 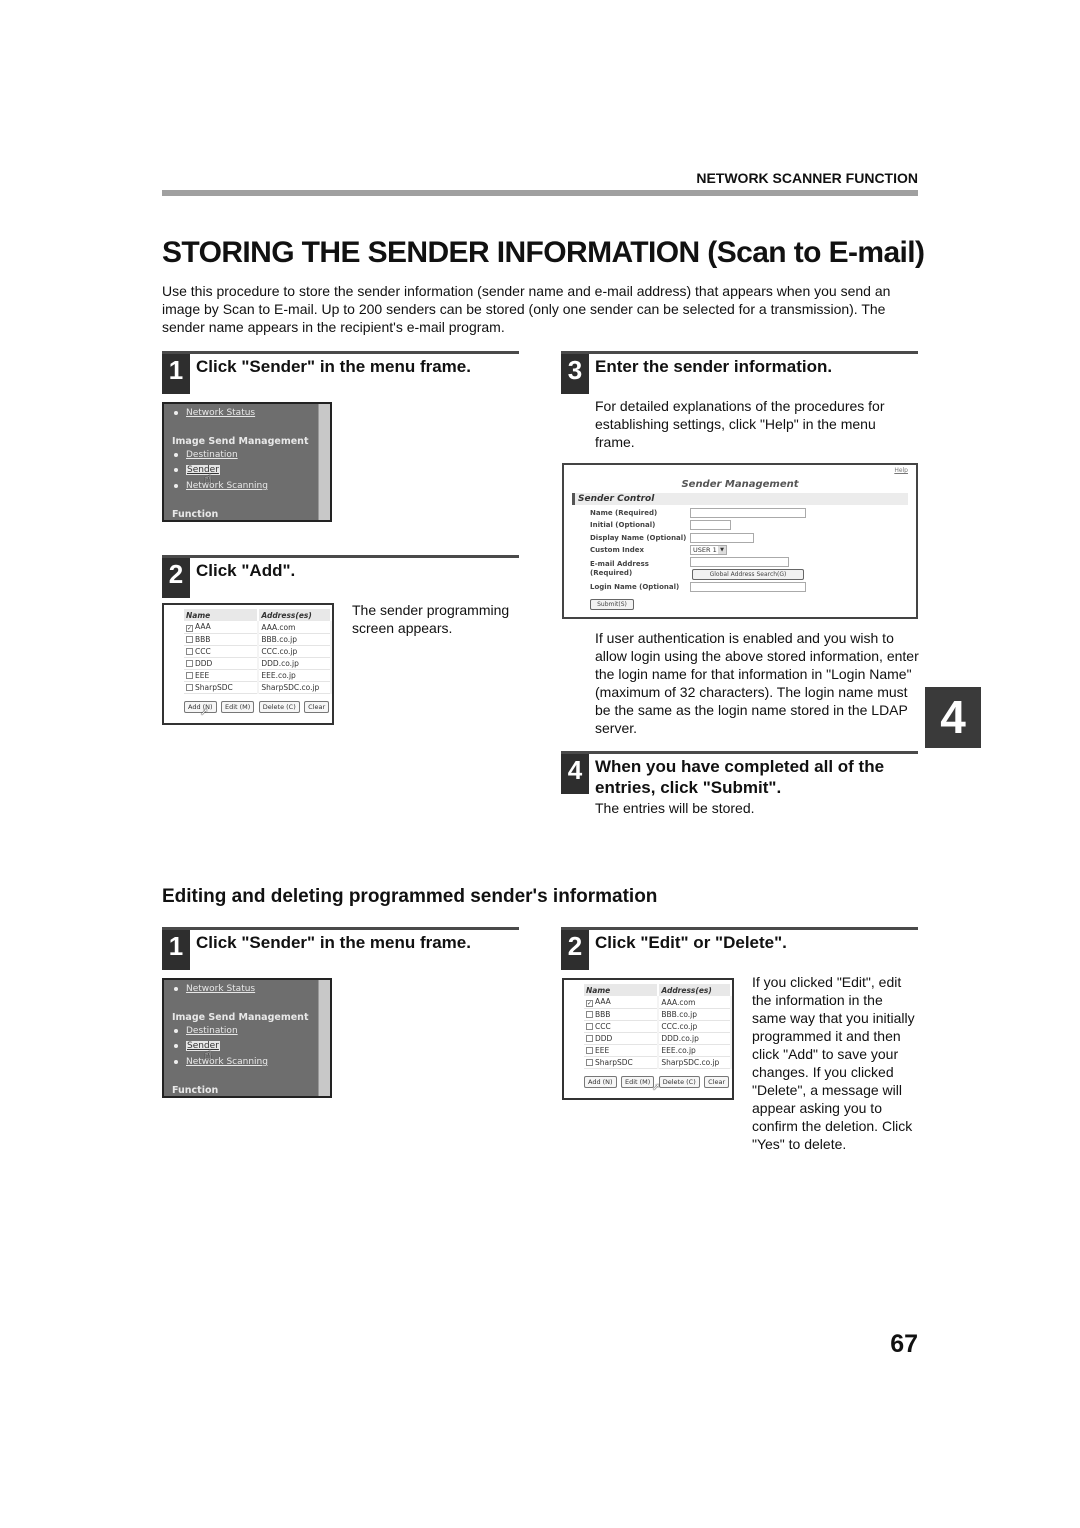 What do you see at coordinates (748, 587) in the screenshot?
I see `login-name-input` at bounding box center [748, 587].